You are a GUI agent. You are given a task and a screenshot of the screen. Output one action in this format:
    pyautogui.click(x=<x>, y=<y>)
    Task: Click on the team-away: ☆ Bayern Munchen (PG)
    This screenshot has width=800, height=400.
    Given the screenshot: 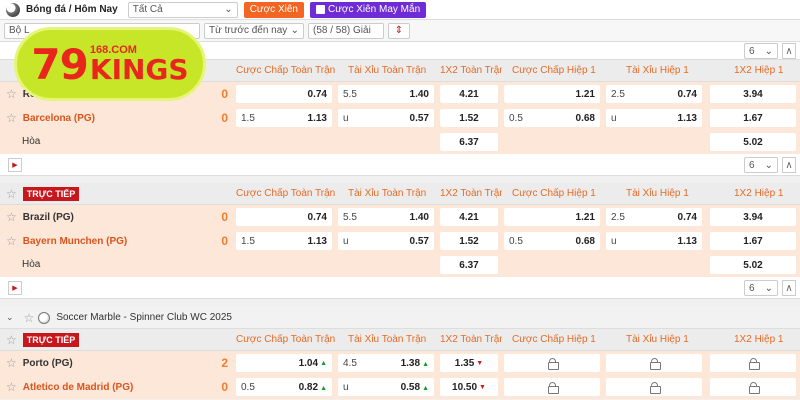 What is the action you would take?
    pyautogui.click(x=67, y=241)
    